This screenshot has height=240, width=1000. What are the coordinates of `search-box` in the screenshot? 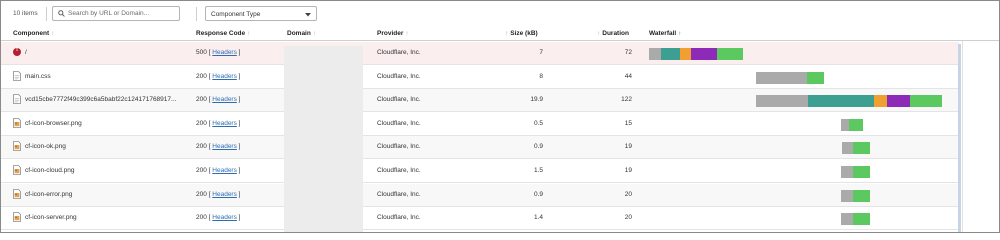 It's located at (116, 13).